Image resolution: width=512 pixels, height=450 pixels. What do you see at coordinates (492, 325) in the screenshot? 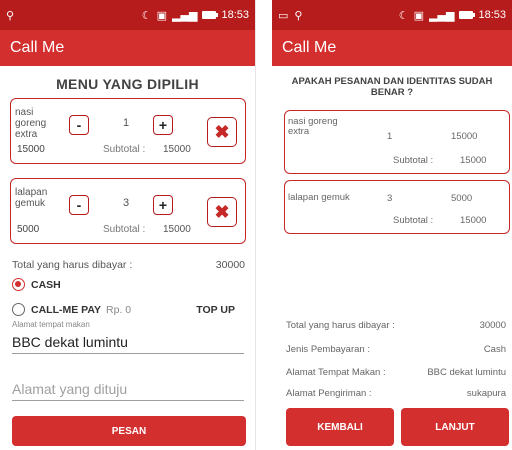
I see `summary-value: 30000` at bounding box center [492, 325].